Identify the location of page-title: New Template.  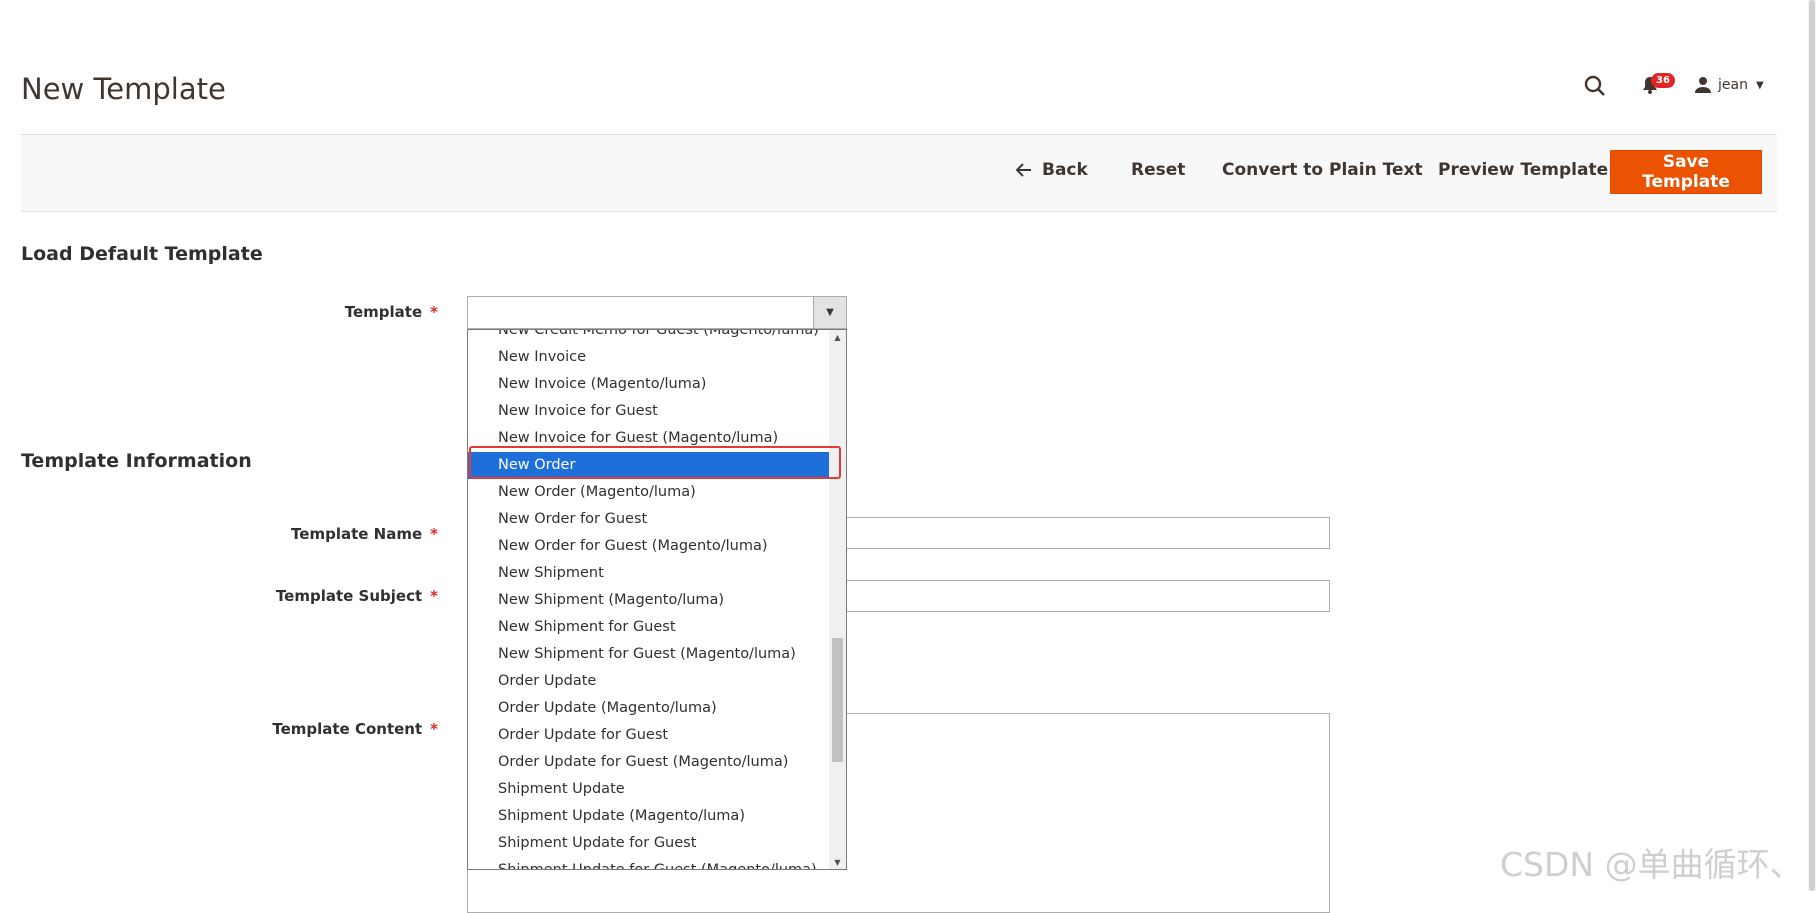
(123, 89).